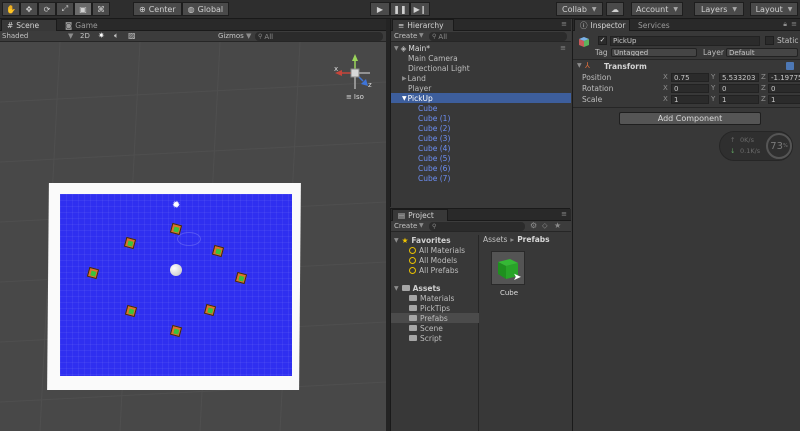 The height and width of the screenshot is (431, 800). What do you see at coordinates (658, 25) in the screenshot?
I see `tab-services: Services` at bounding box center [658, 25].